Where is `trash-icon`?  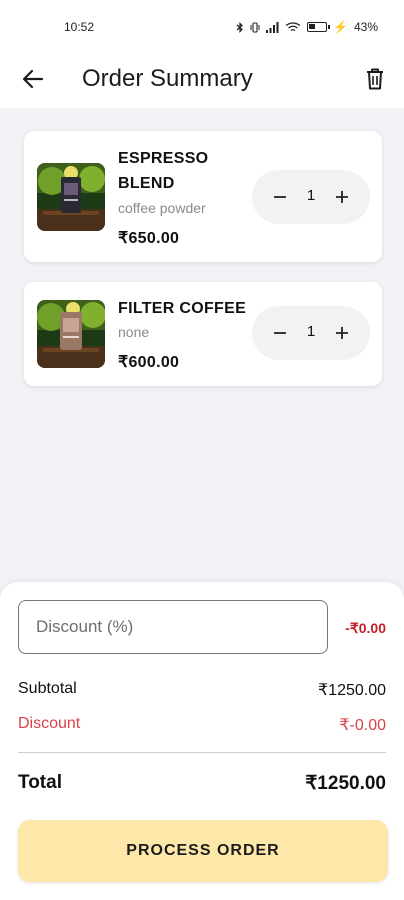
trash-icon is located at coordinates (375, 79).